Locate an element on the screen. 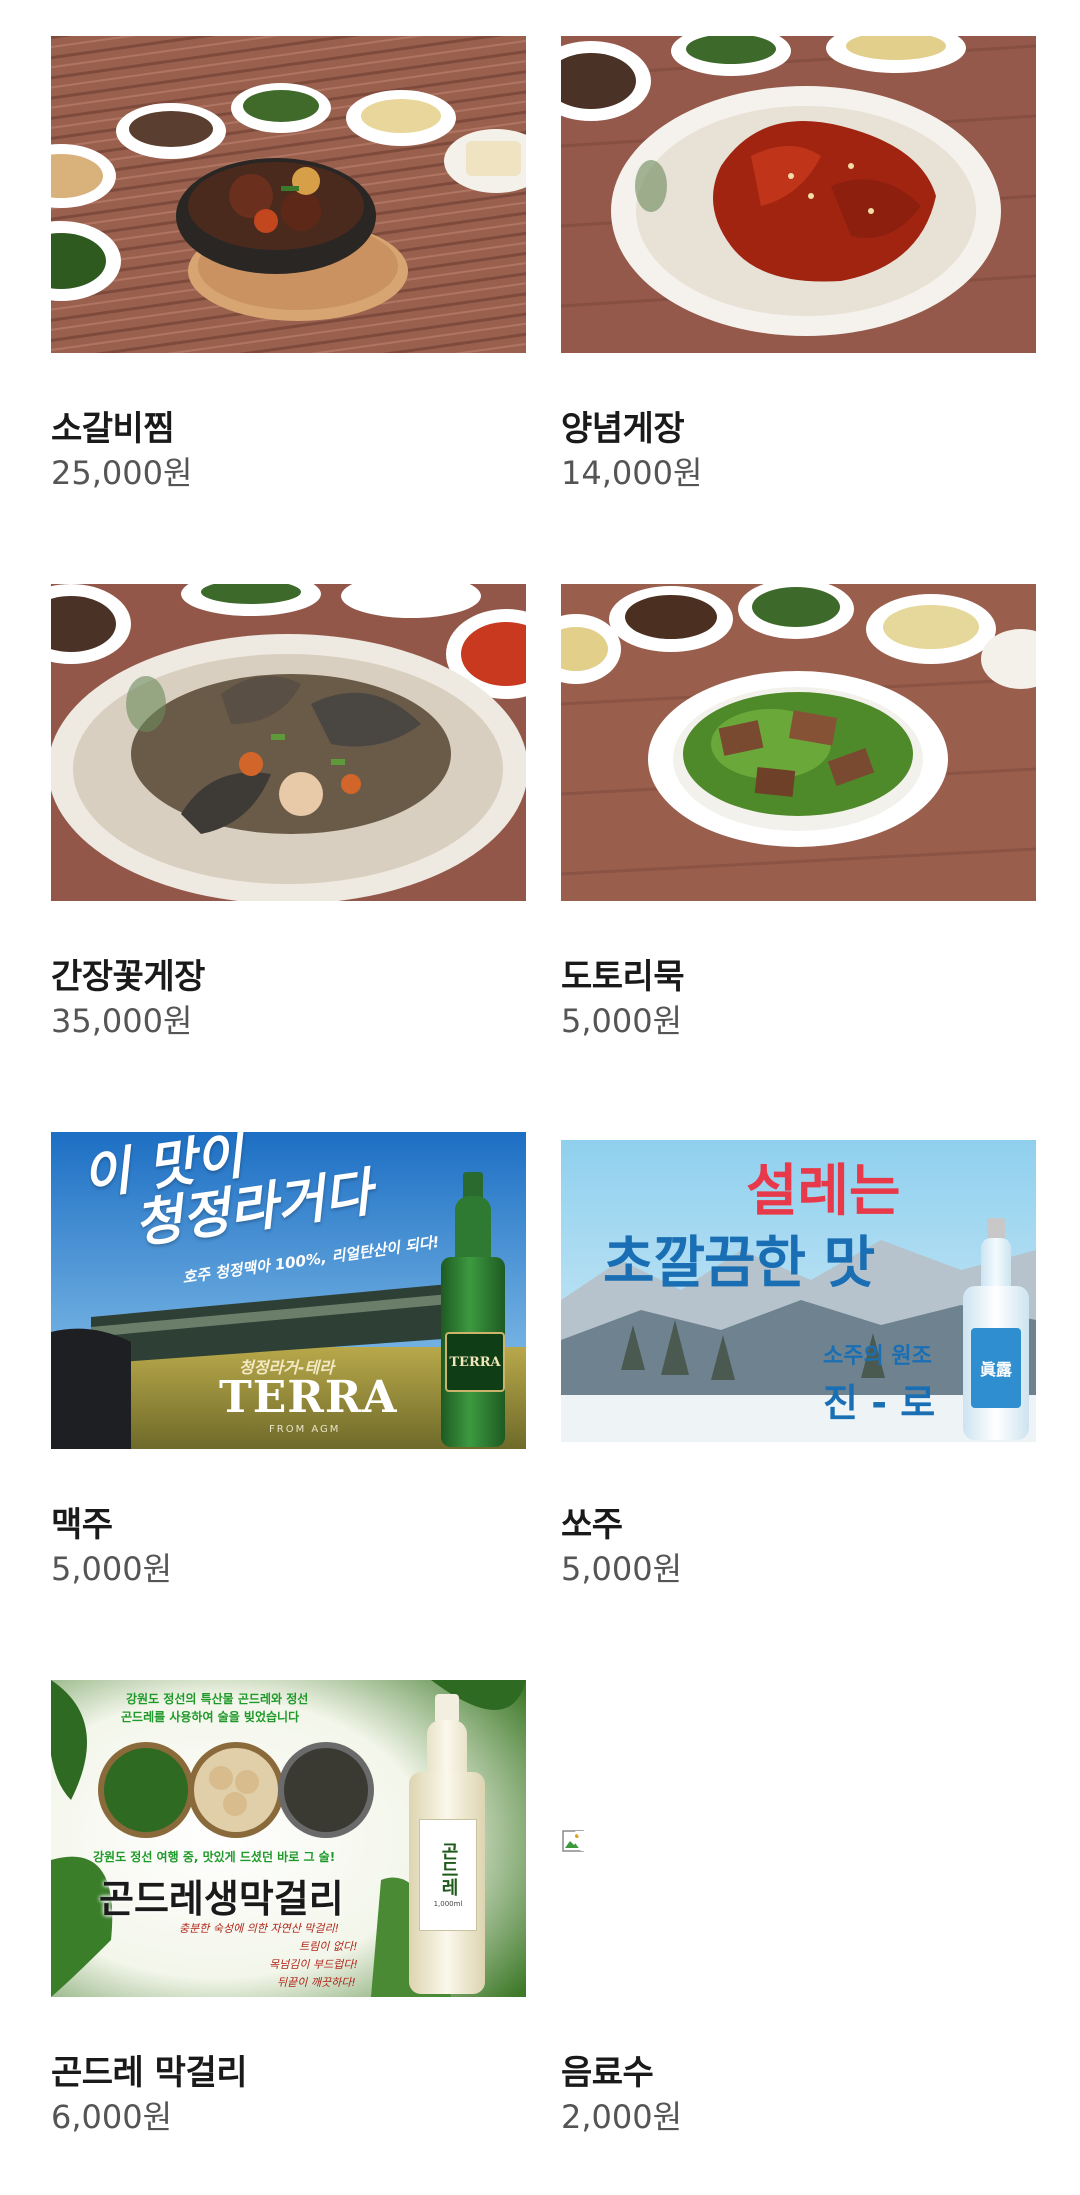 This screenshot has height=2195, width=1080. soju-ad-headline-2: 초깔끔한 맛 is located at coordinates (739, 1263).